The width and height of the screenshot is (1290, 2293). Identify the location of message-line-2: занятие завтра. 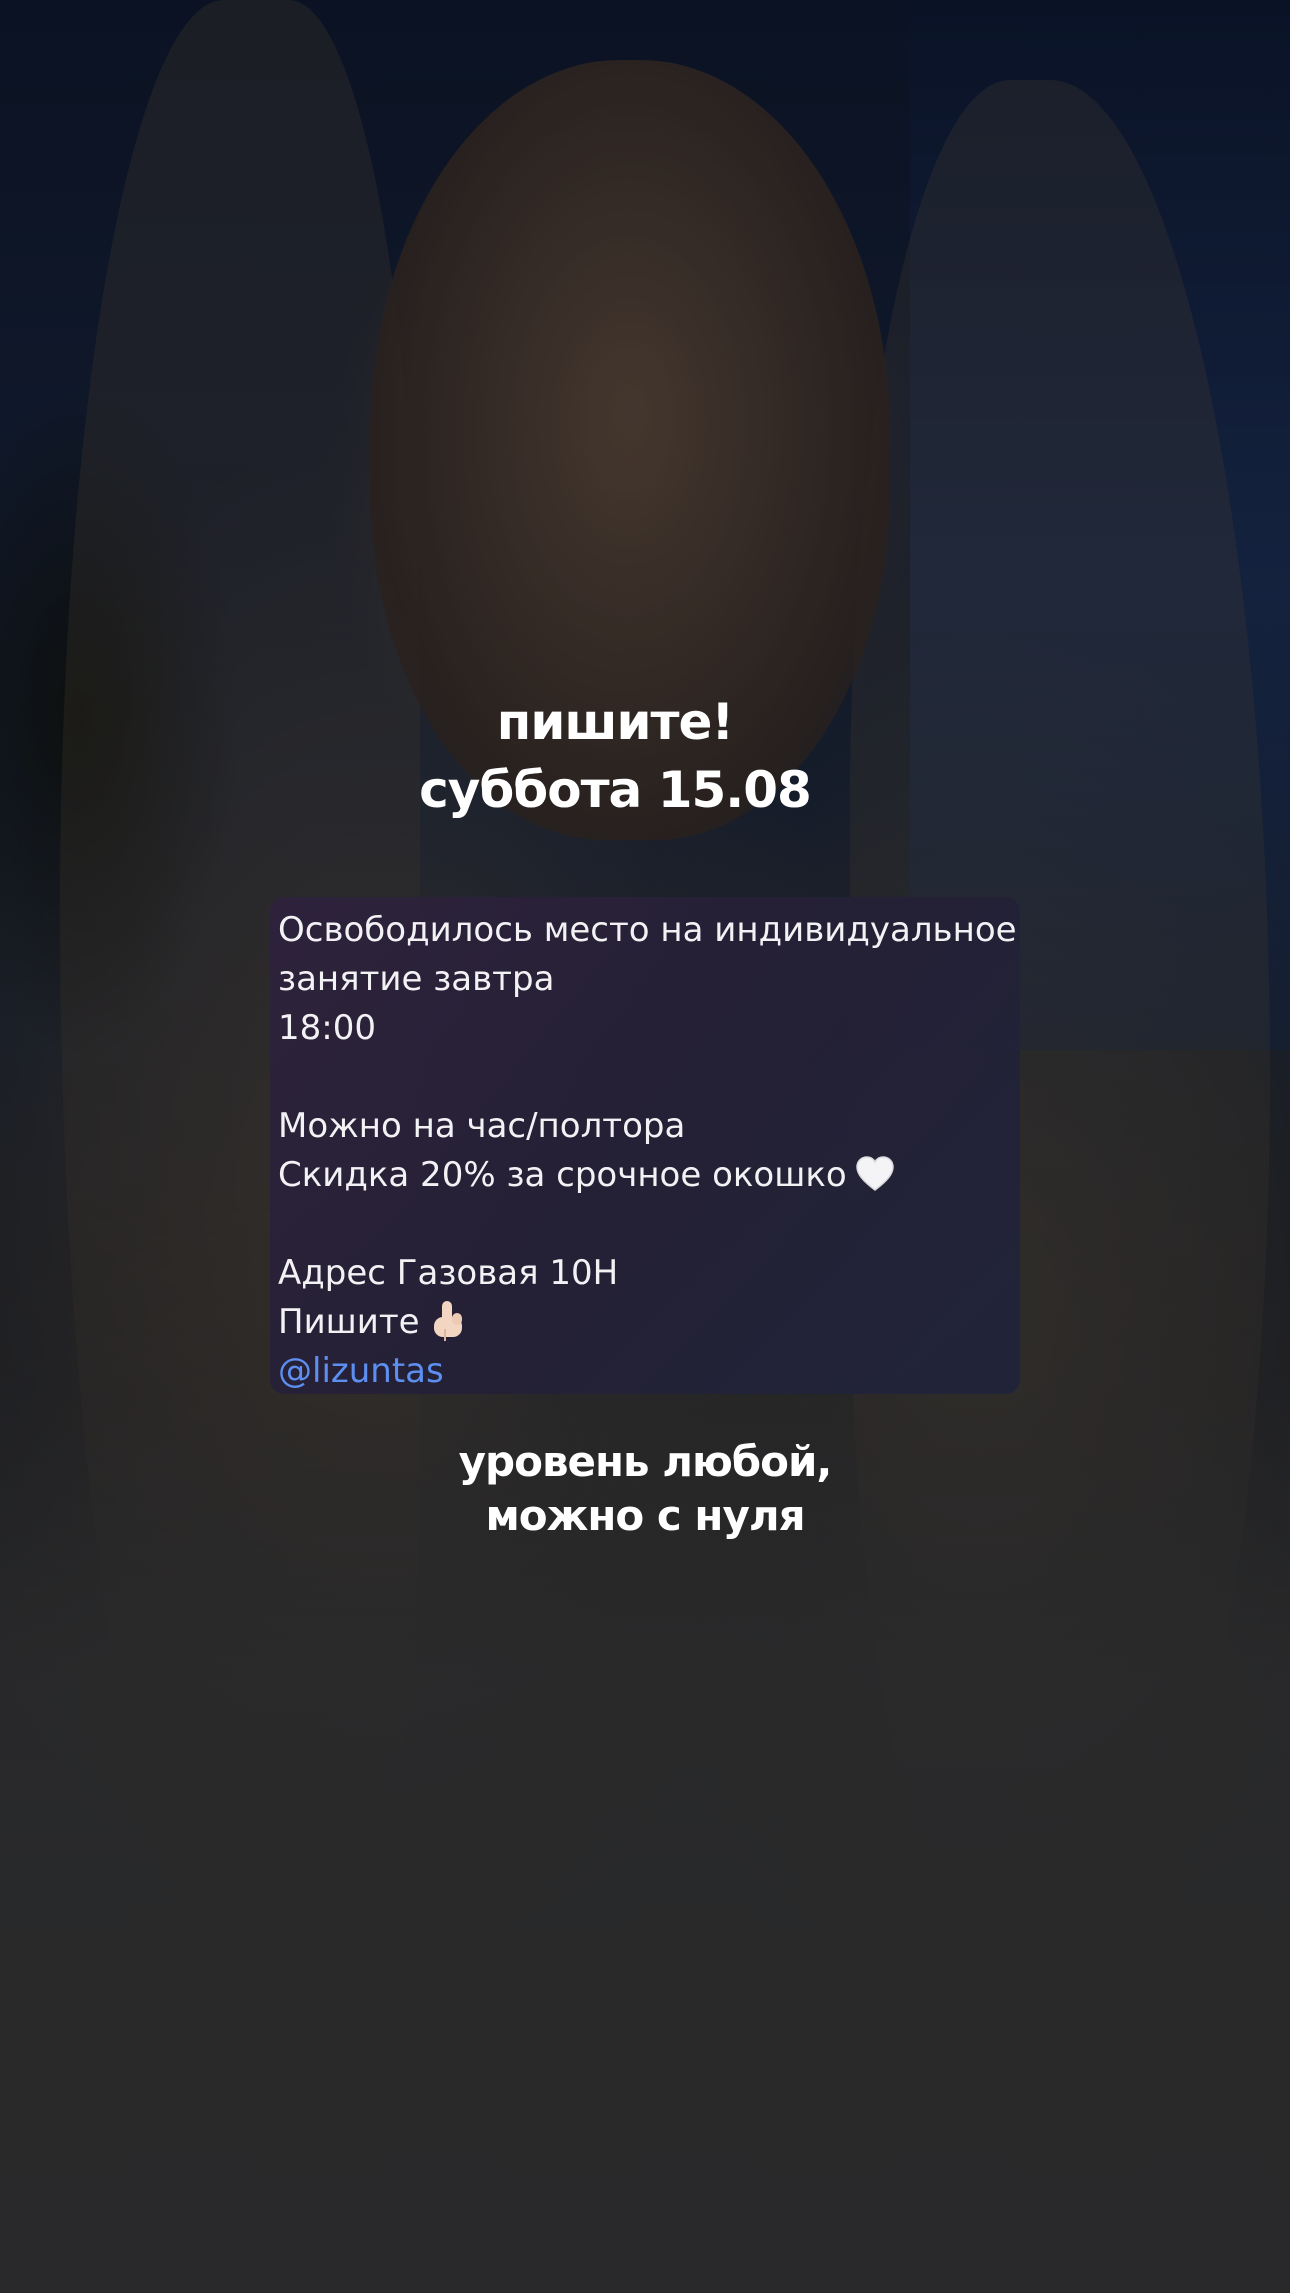
(416, 979).